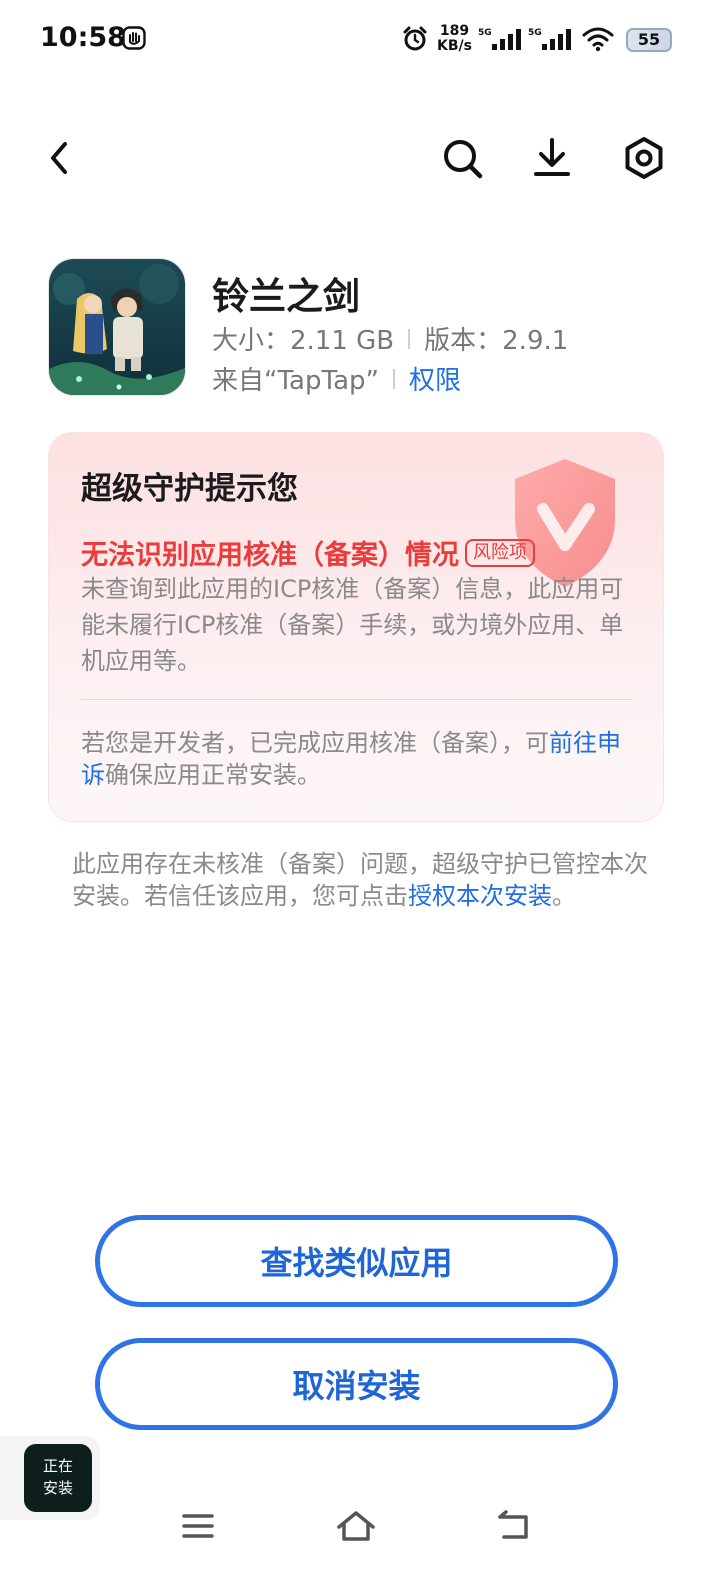 The width and height of the screenshot is (720, 1584). I want to click on download-icon, so click(552, 157).